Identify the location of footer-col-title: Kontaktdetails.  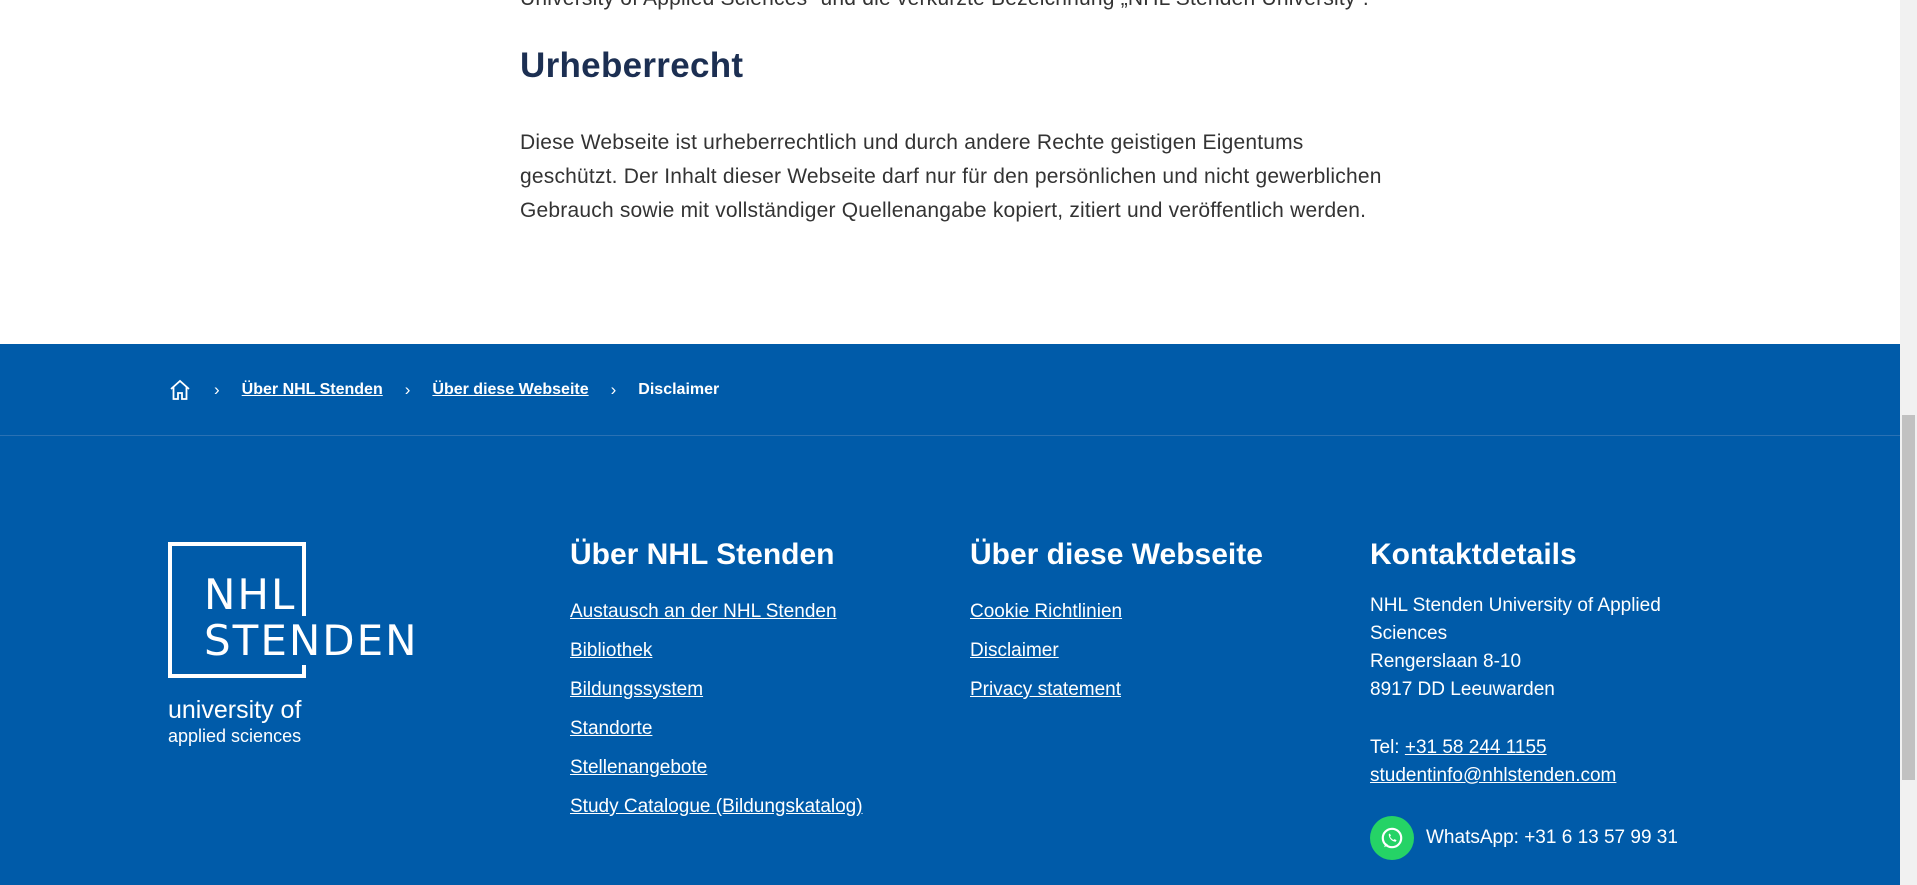
(1473, 554).